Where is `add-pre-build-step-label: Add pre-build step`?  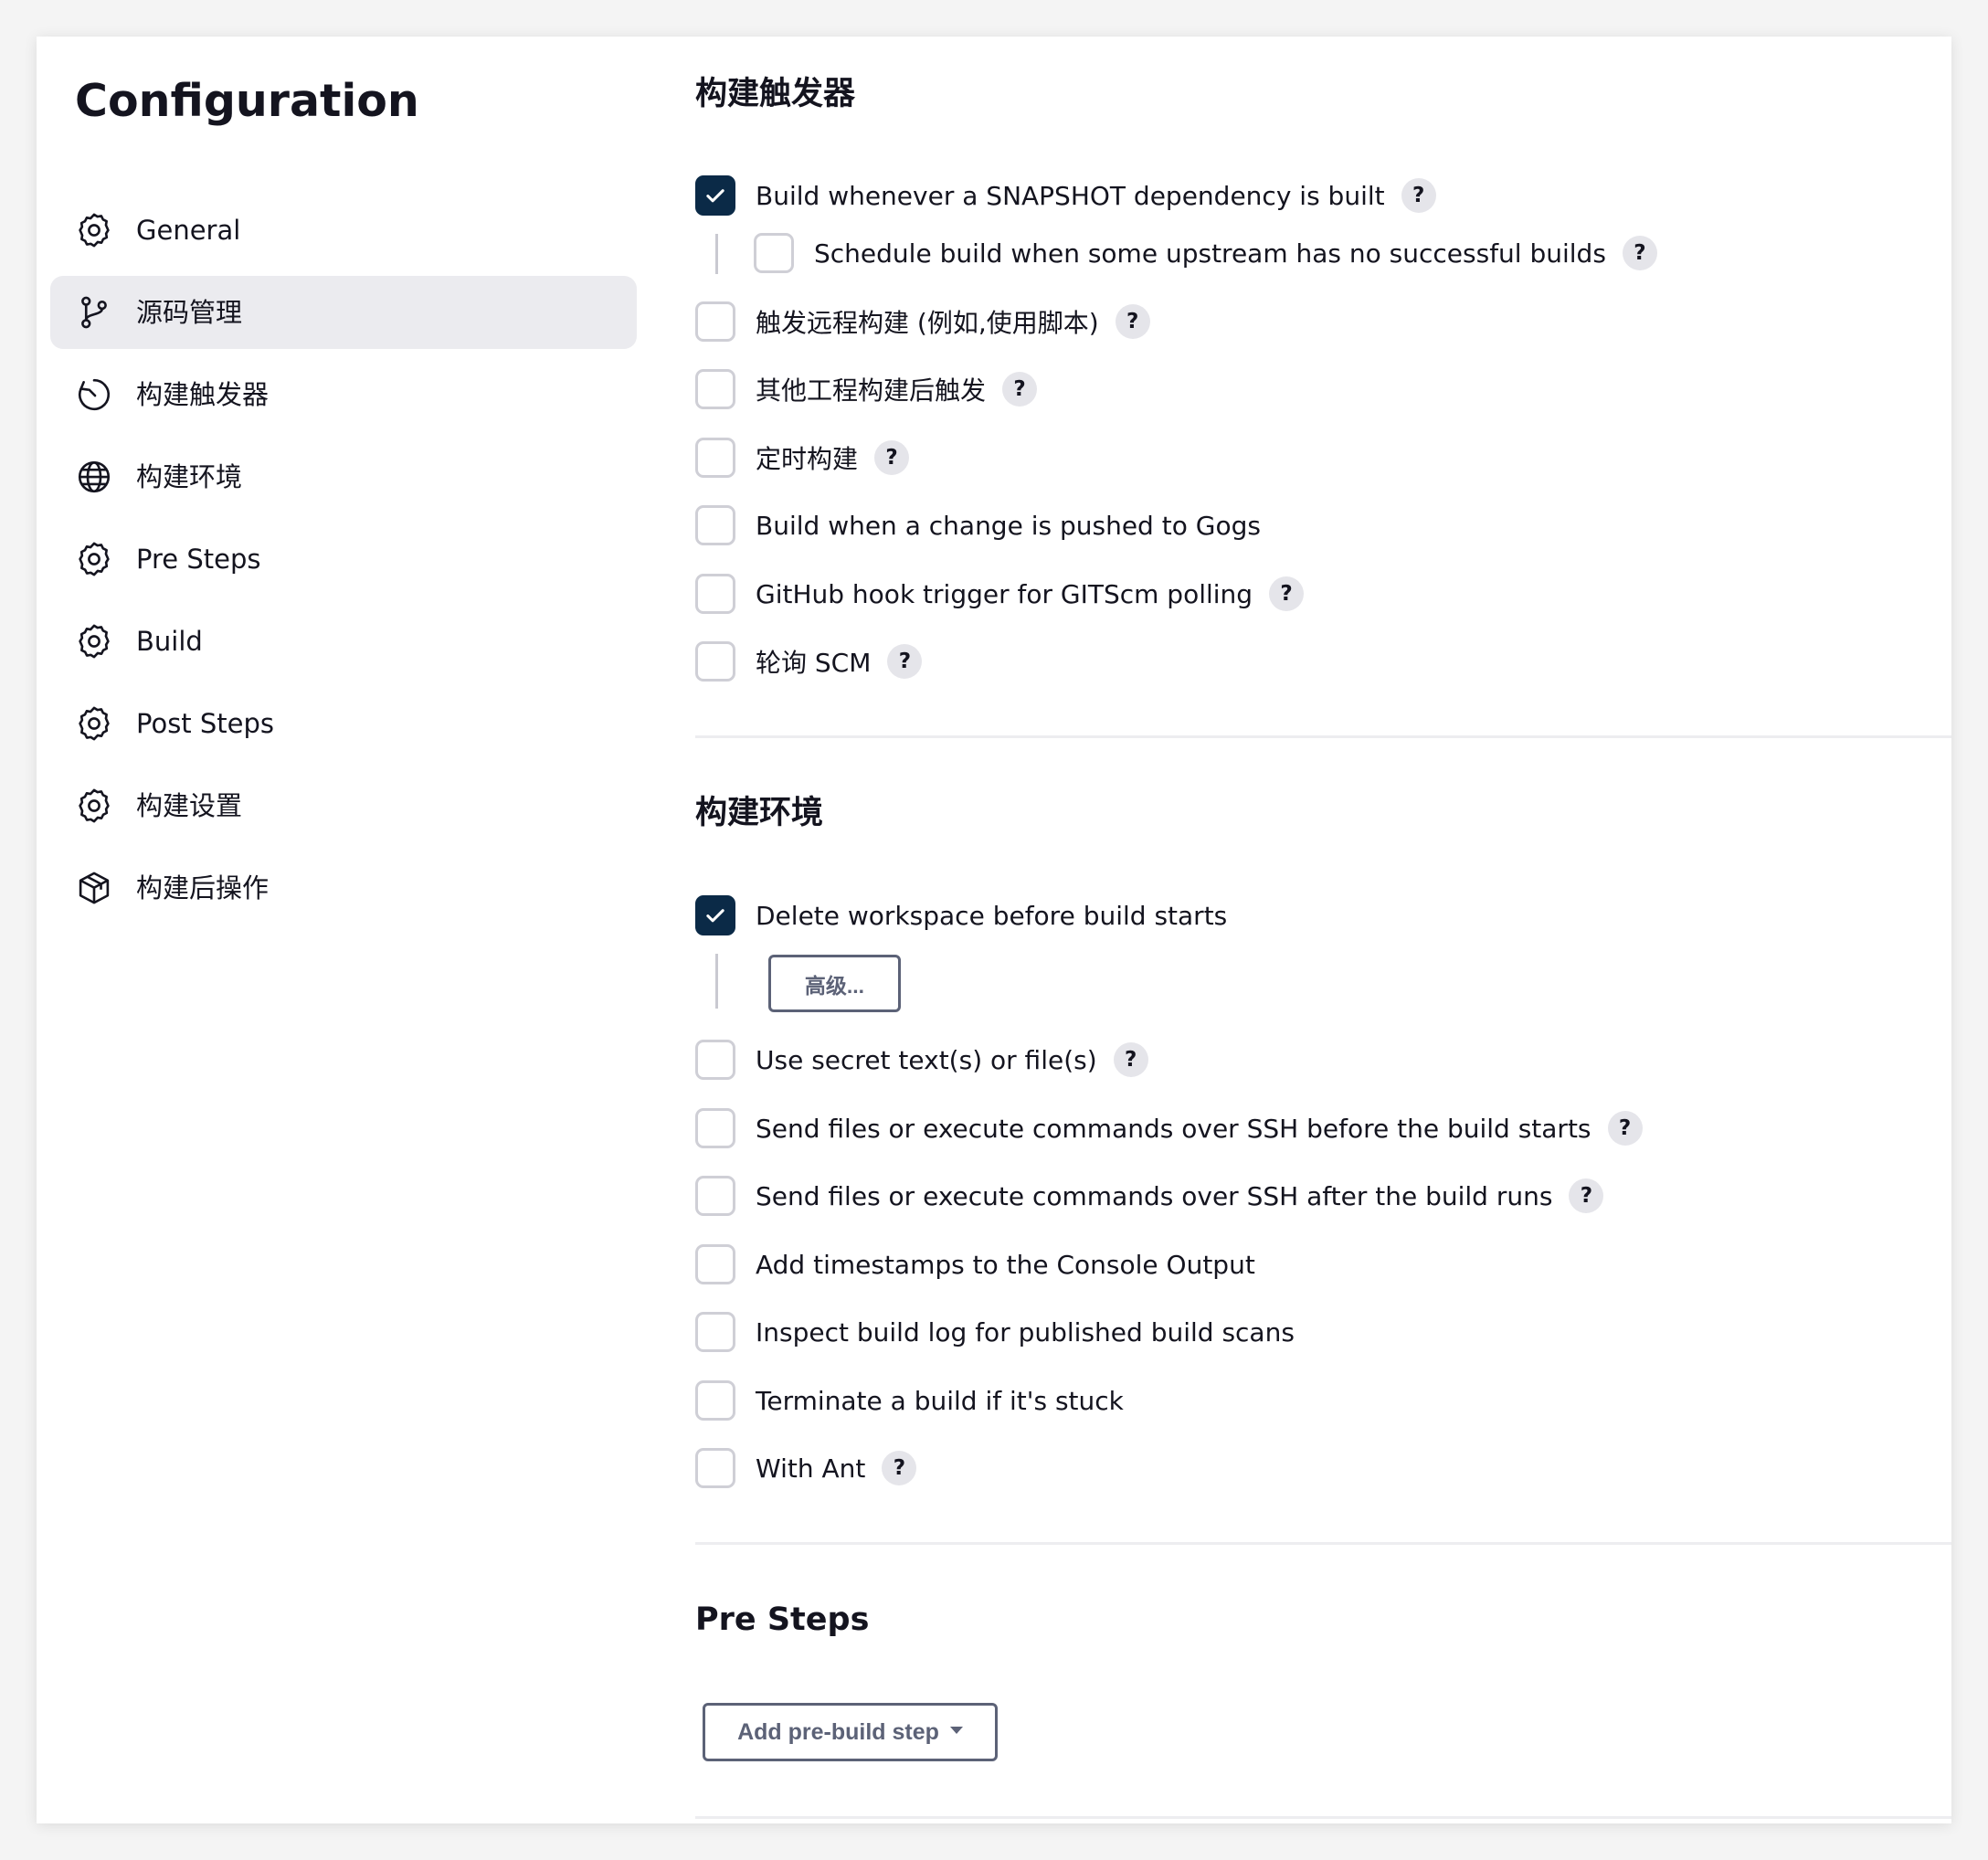
add-pre-build-step-label: Add pre-build step is located at coordinates (838, 1731).